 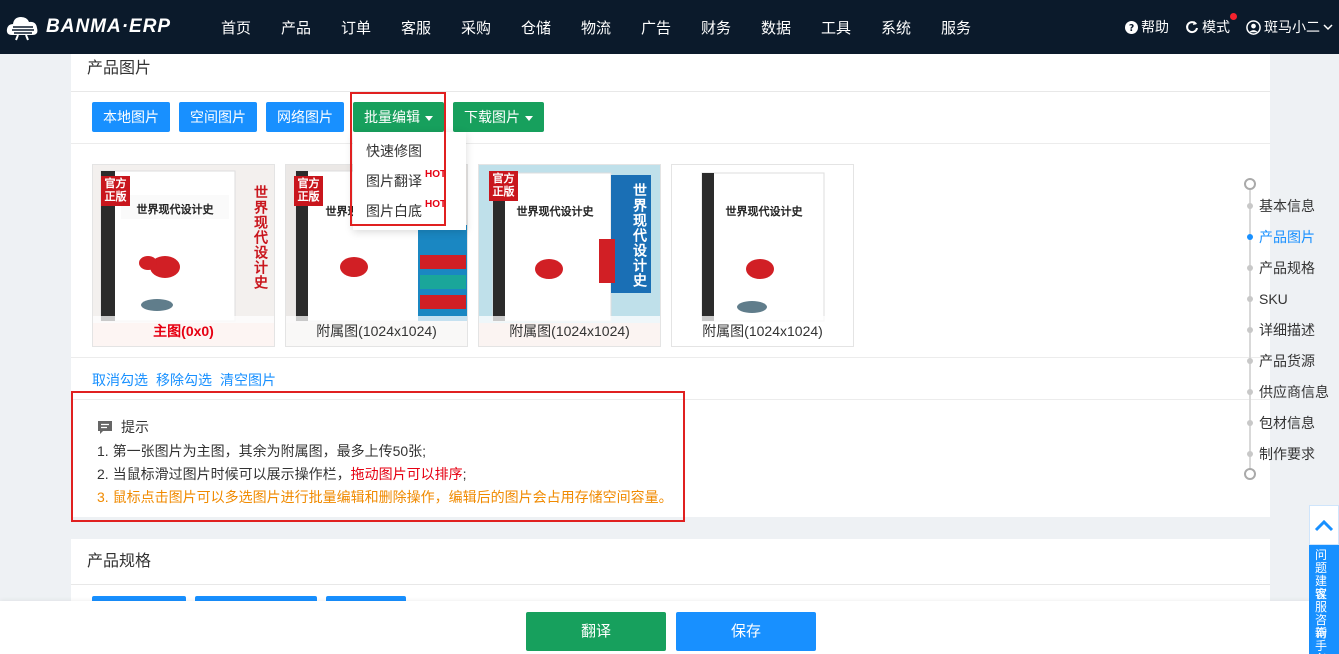 I want to click on logo-text: BANMA·ERP, so click(x=109, y=26).